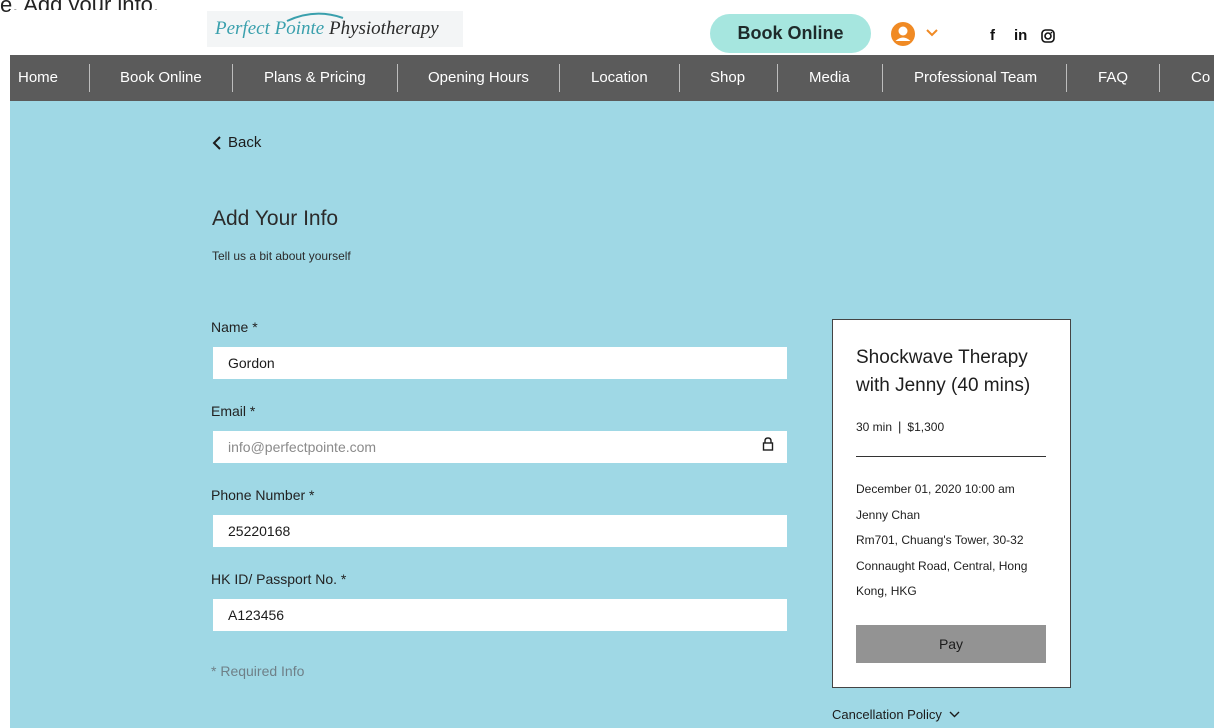 Image resolution: width=1214 pixels, height=728 pixels. I want to click on logo-swoosh-icon, so click(315, 17).